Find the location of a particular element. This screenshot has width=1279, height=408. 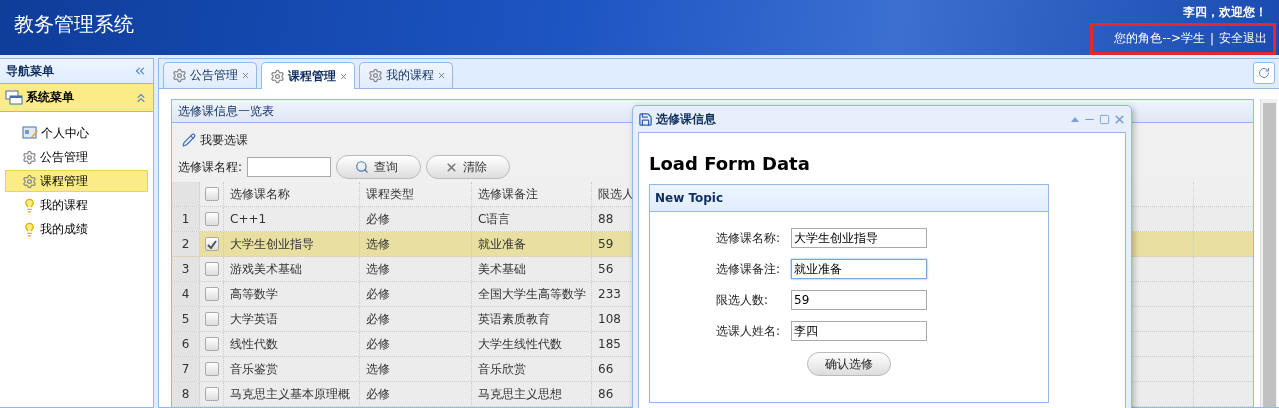

app-title: 教务管理系统 is located at coordinates (74, 24).